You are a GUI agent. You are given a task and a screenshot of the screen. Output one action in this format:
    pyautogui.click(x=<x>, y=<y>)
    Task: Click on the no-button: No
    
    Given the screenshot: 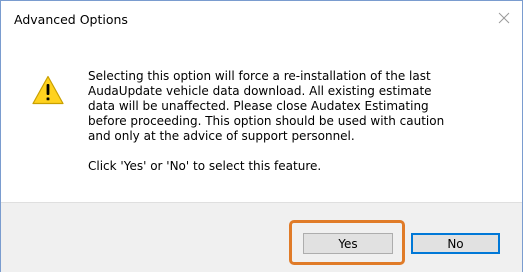 What is the action you would take?
    pyautogui.click(x=455, y=243)
    